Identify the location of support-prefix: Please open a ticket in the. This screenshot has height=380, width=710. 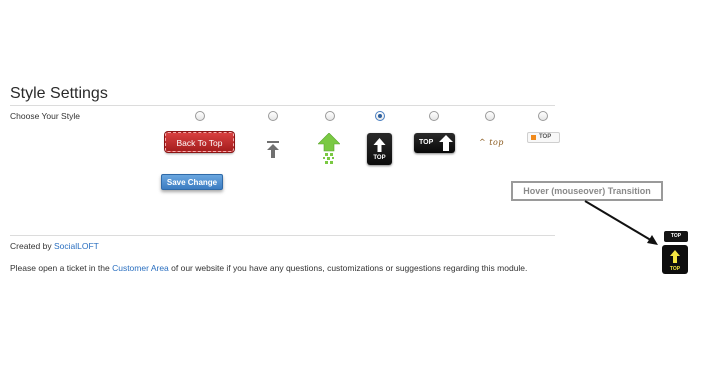
(61, 268).